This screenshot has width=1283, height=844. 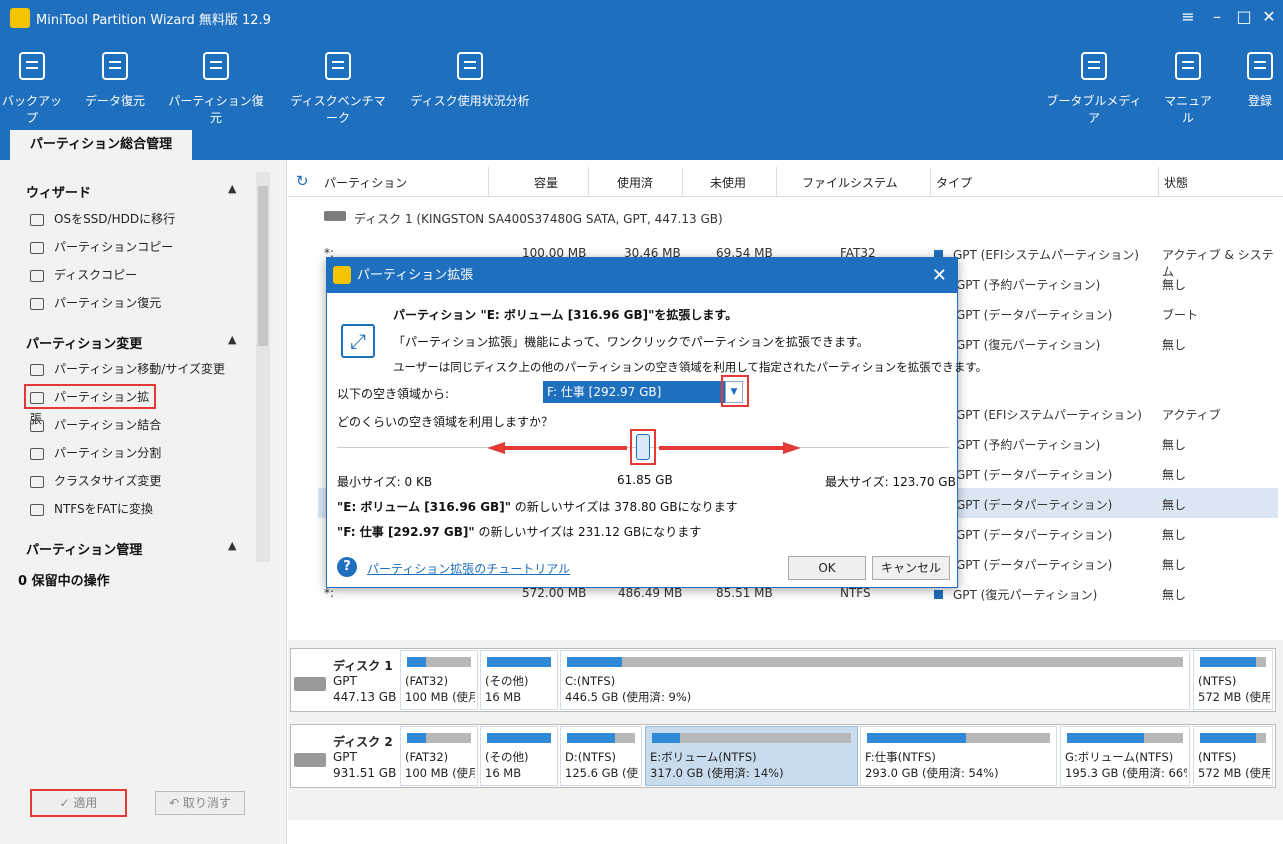 I want to click on current-size: 61.85 GB, so click(x=645, y=480).